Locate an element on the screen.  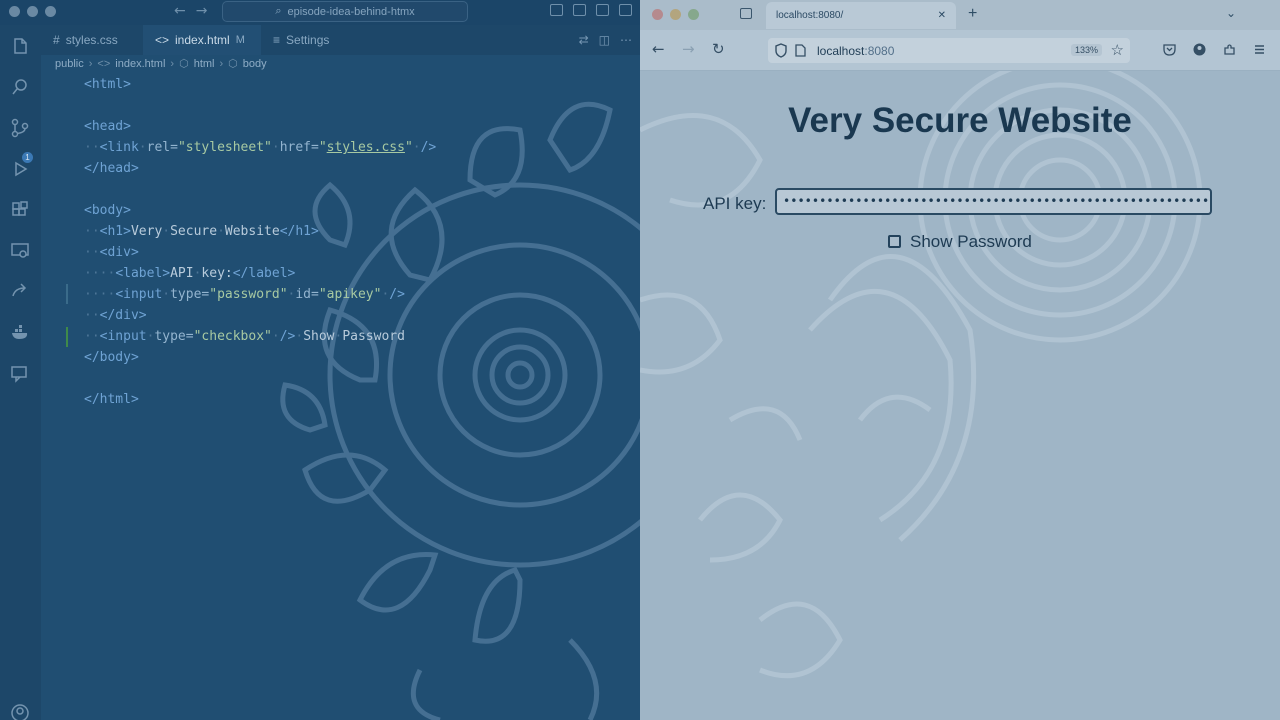
page-icon is located at coordinates (800, 50).